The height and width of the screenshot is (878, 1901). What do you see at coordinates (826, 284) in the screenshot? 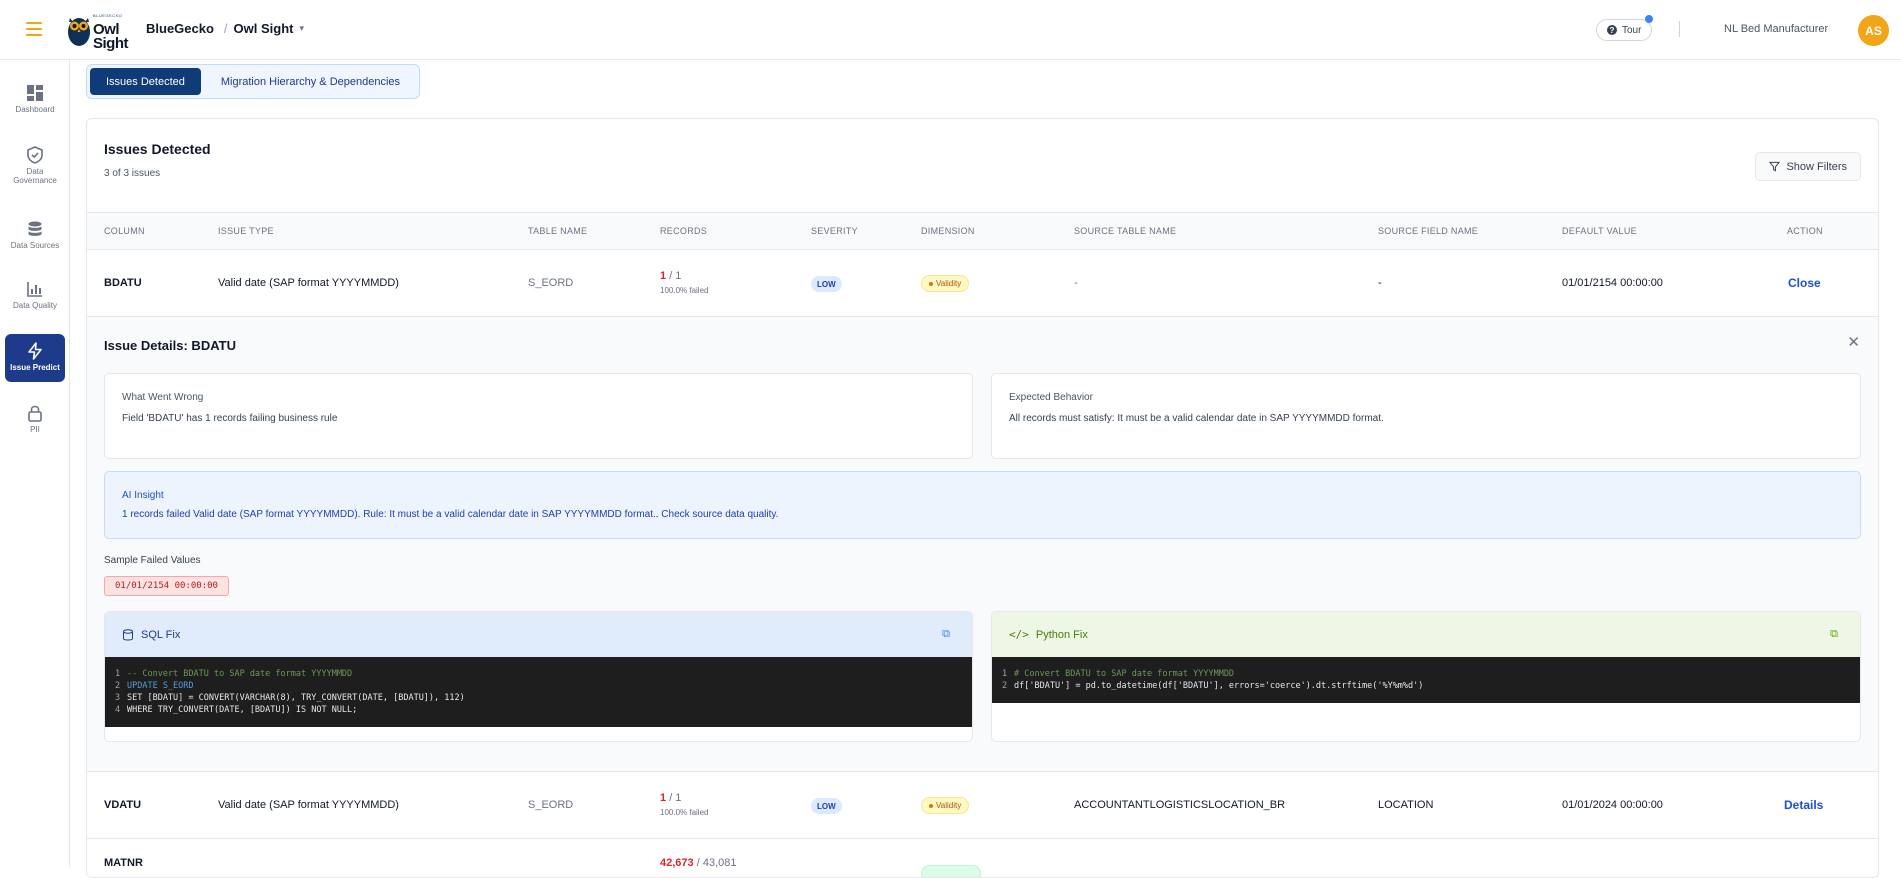
I see `severity-badge: LOW` at bounding box center [826, 284].